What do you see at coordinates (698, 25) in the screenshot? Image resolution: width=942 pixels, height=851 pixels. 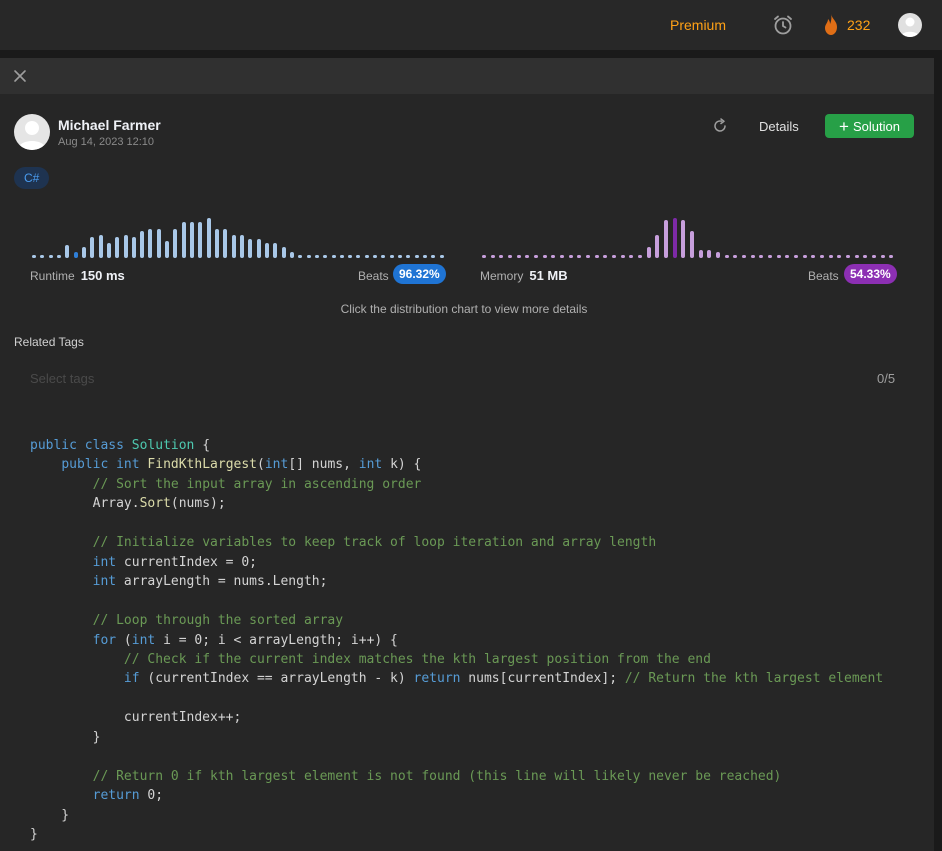 I see `premium-link: Premium` at bounding box center [698, 25].